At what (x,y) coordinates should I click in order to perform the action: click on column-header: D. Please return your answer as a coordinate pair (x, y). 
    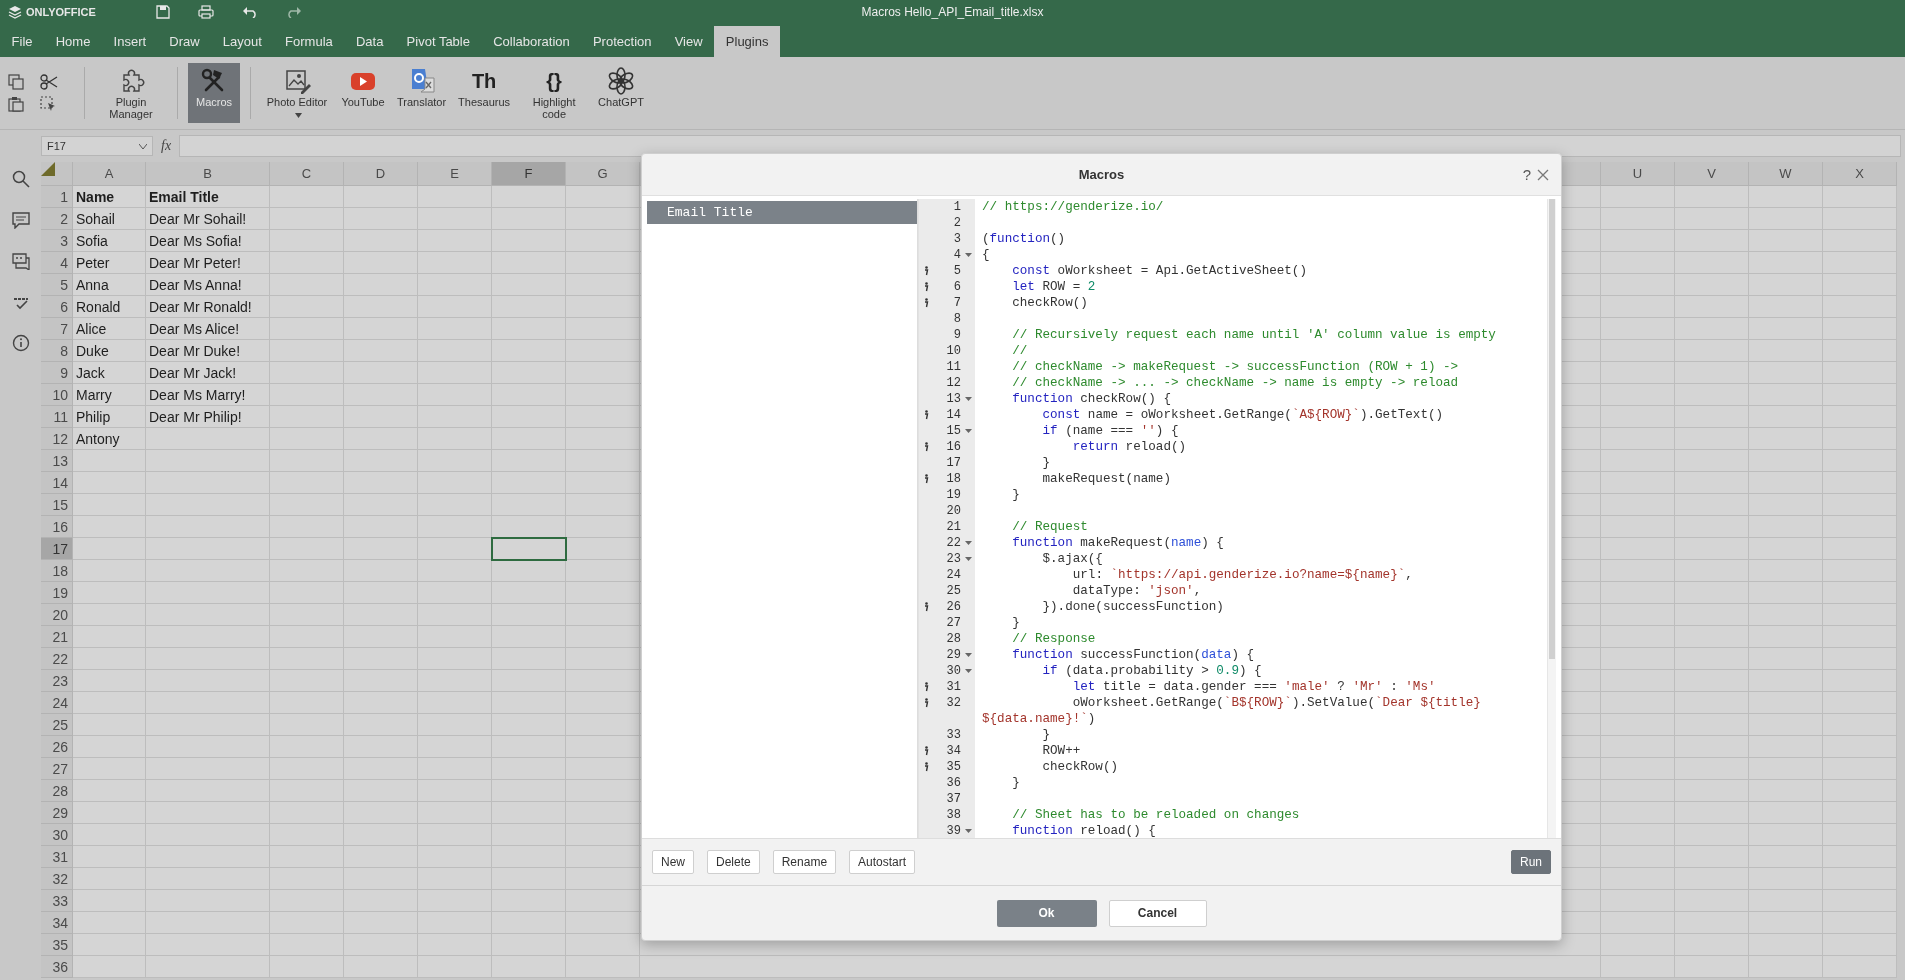
    Looking at the image, I should click on (381, 174).